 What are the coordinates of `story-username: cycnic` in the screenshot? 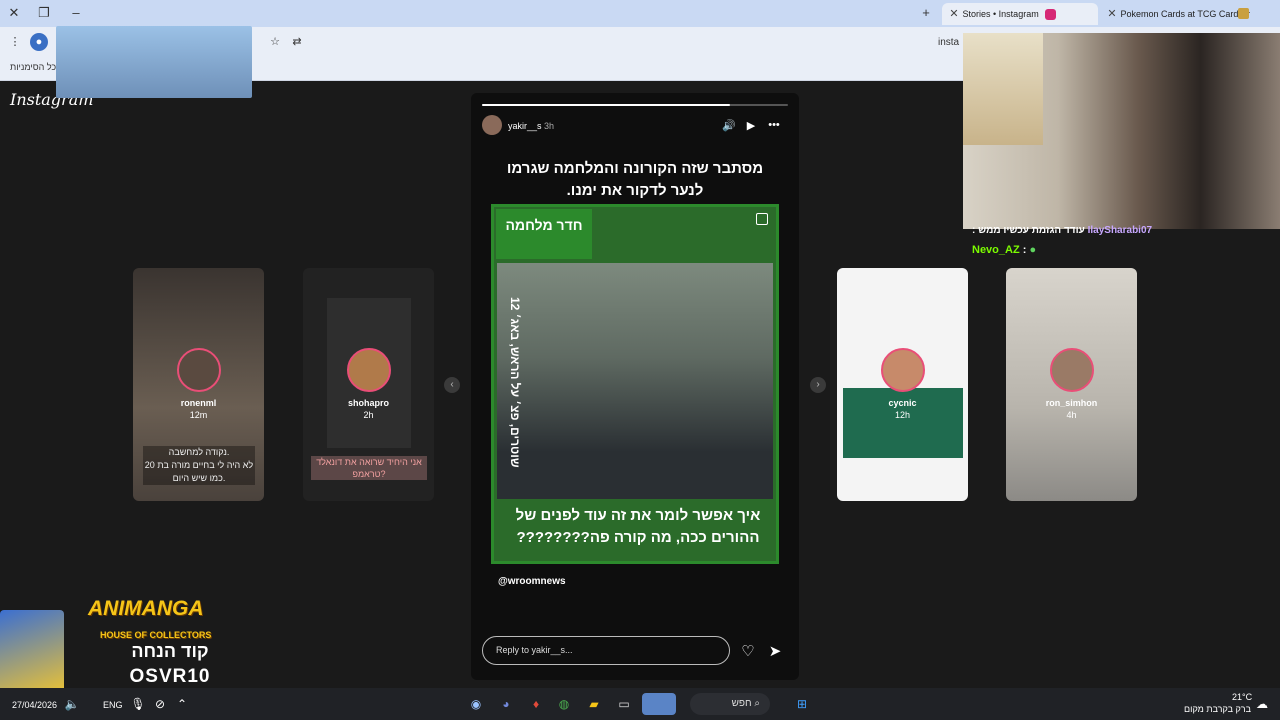 It's located at (902, 403).